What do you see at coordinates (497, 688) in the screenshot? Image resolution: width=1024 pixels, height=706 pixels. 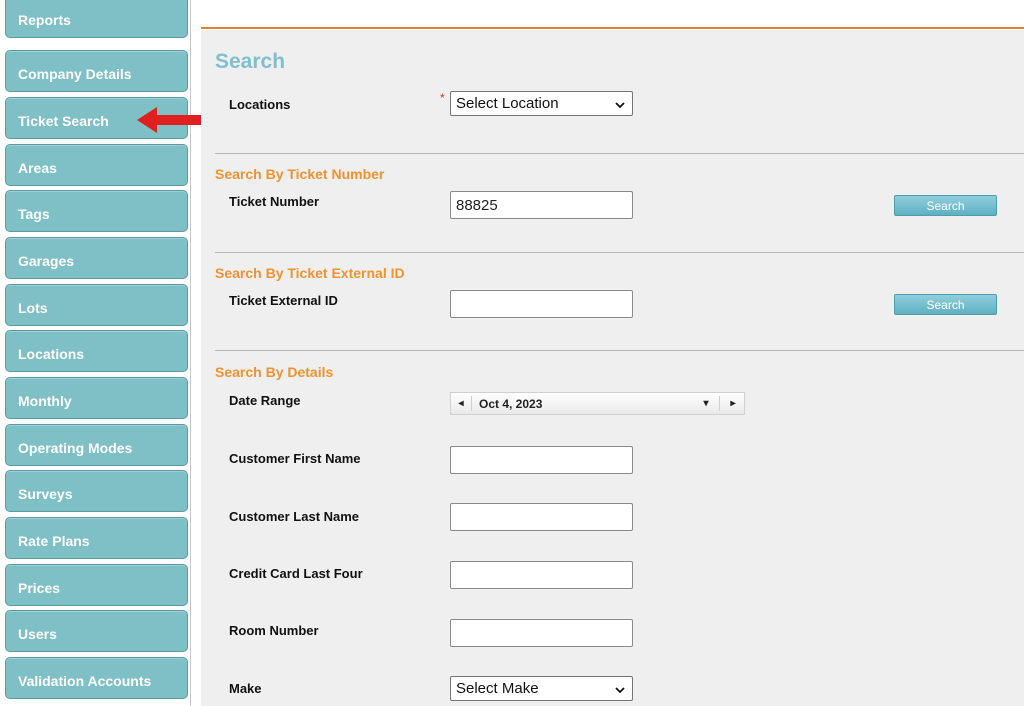 I see `make-select-value: Select Make` at bounding box center [497, 688].